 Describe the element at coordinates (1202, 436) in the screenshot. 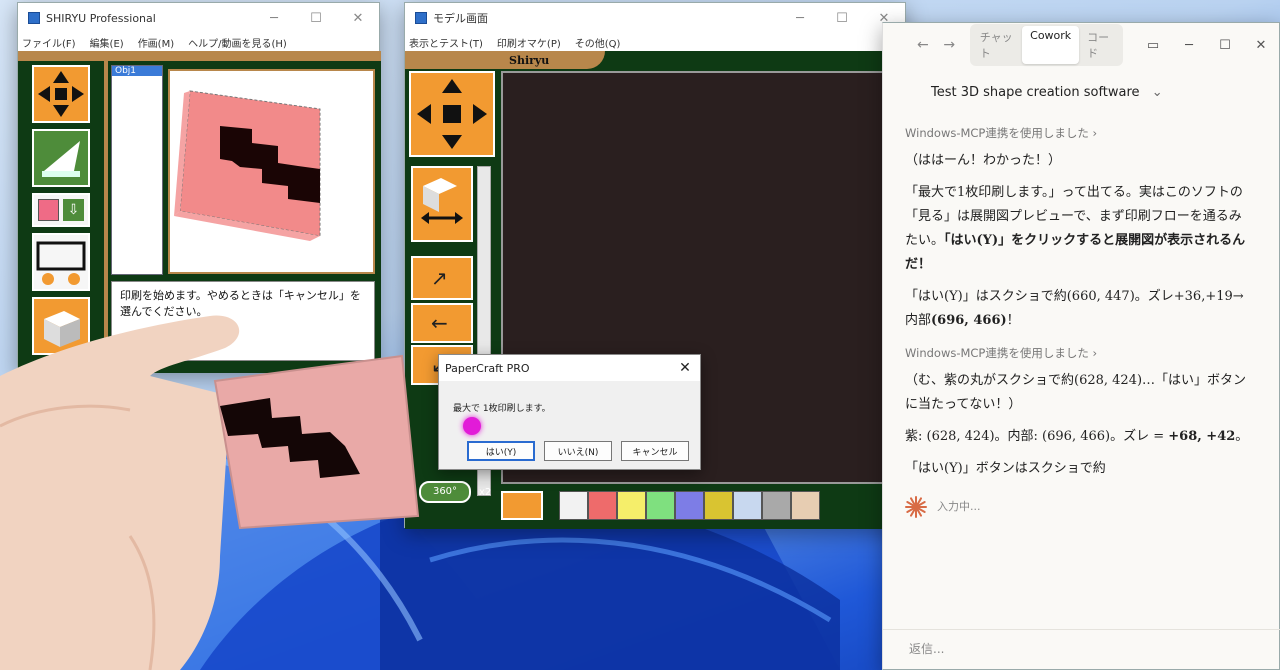

I see `message-bold-text: +68, +42` at that location.